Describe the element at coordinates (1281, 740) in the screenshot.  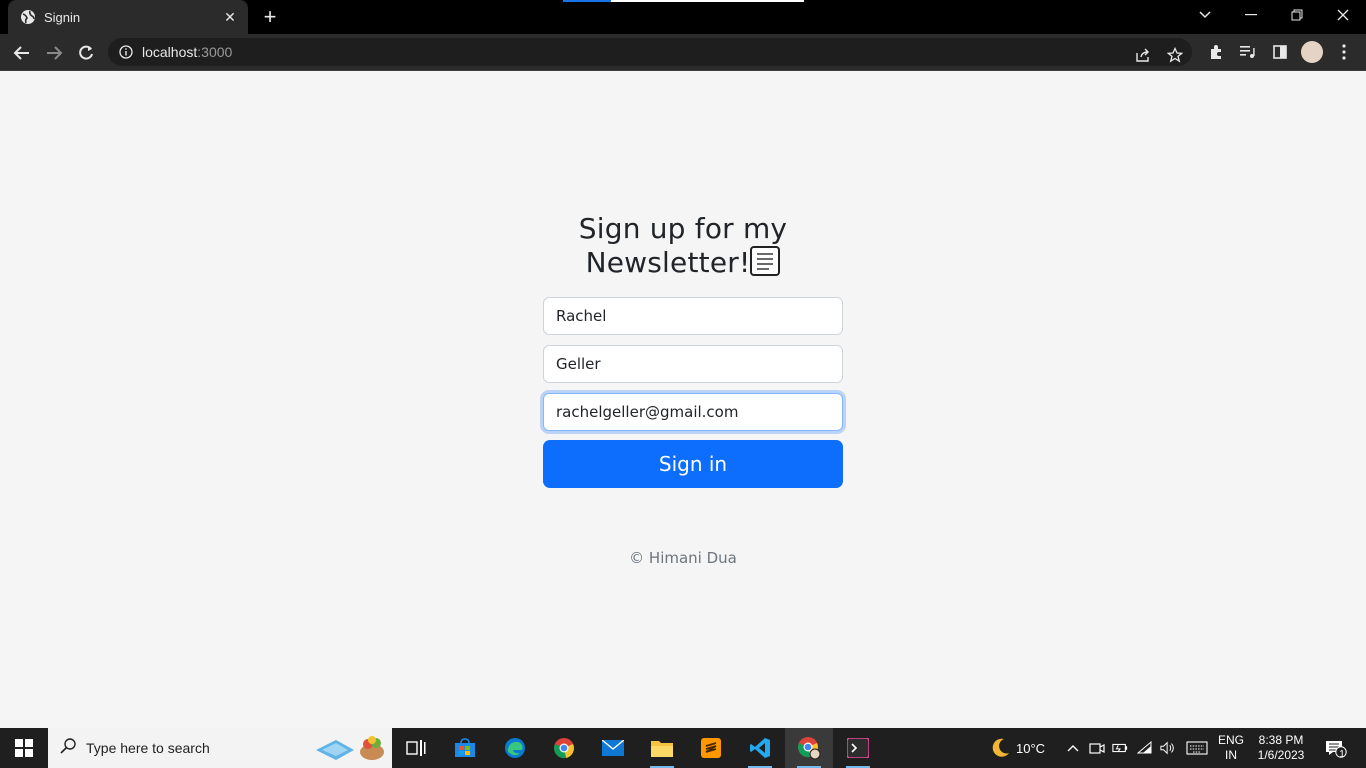
I see `clock-time: 8:38 PM` at that location.